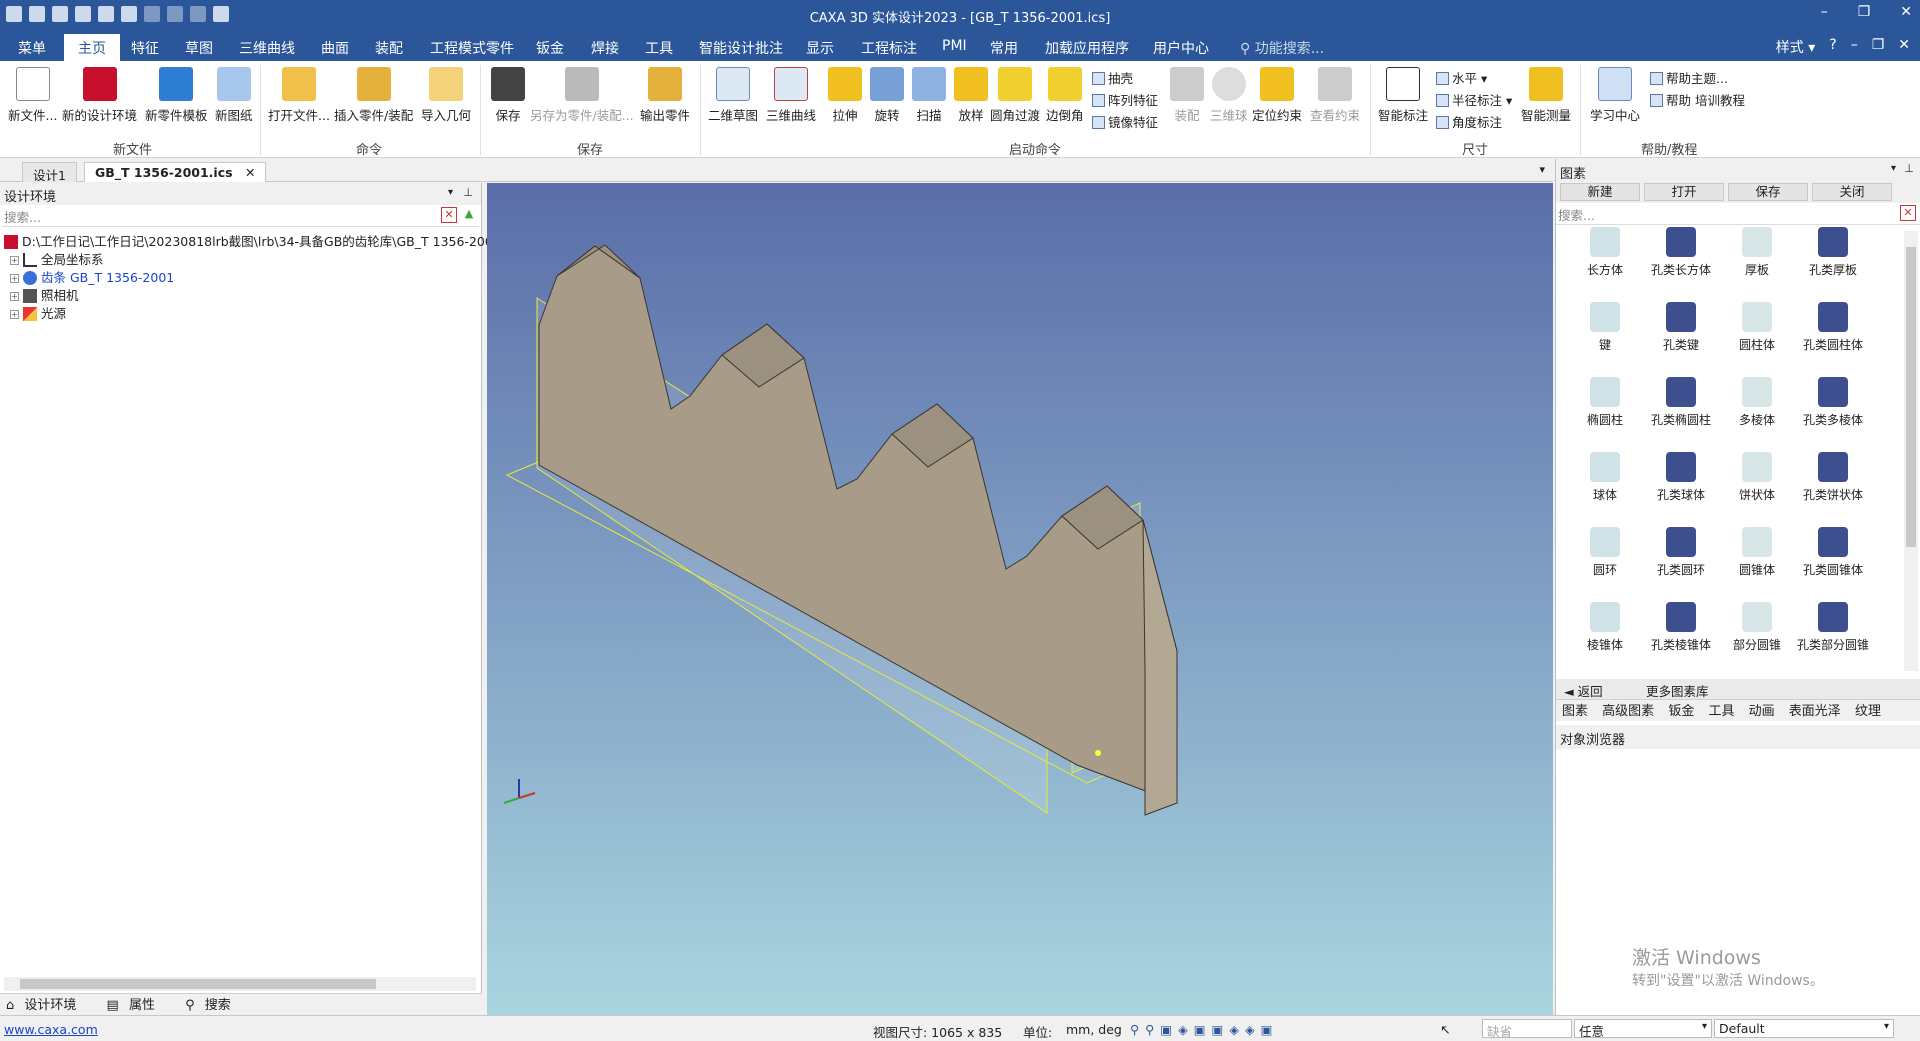  I want to click on mirror-button: 镜像特征, so click(1125, 121).